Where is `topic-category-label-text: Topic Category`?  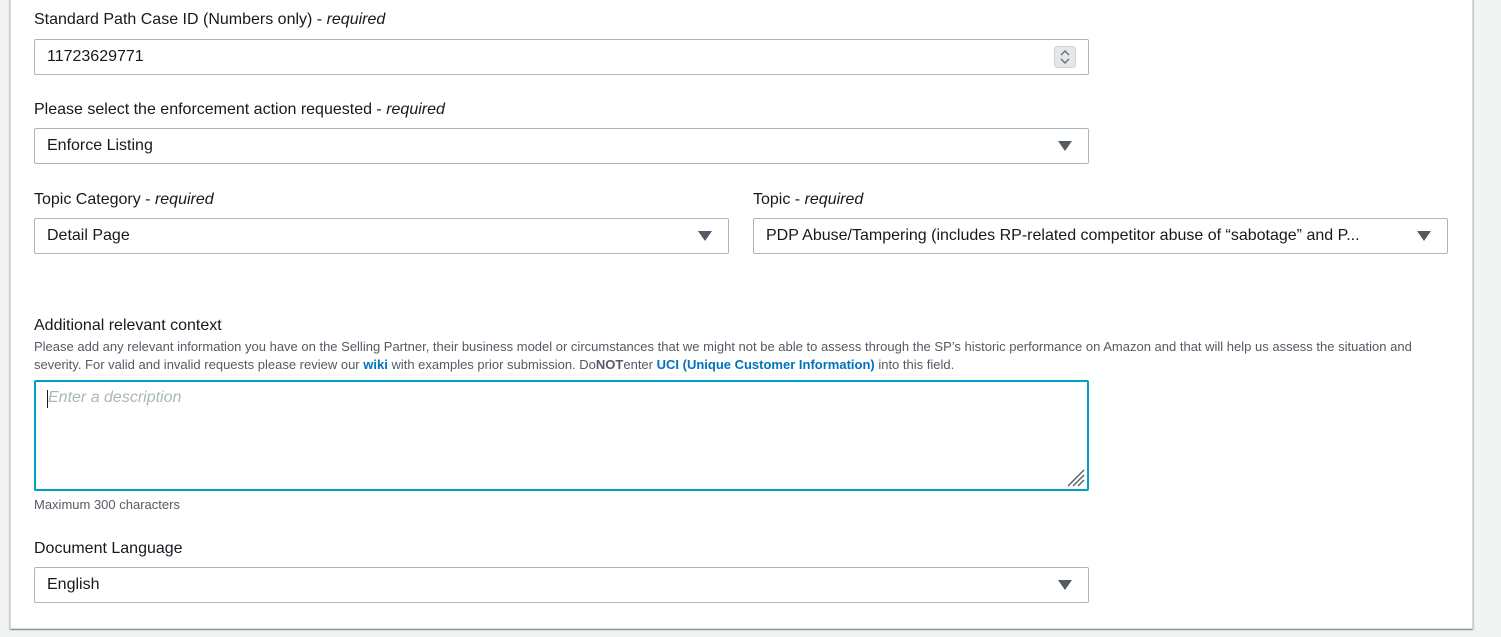 topic-category-label-text: Topic Category is located at coordinates (87, 199).